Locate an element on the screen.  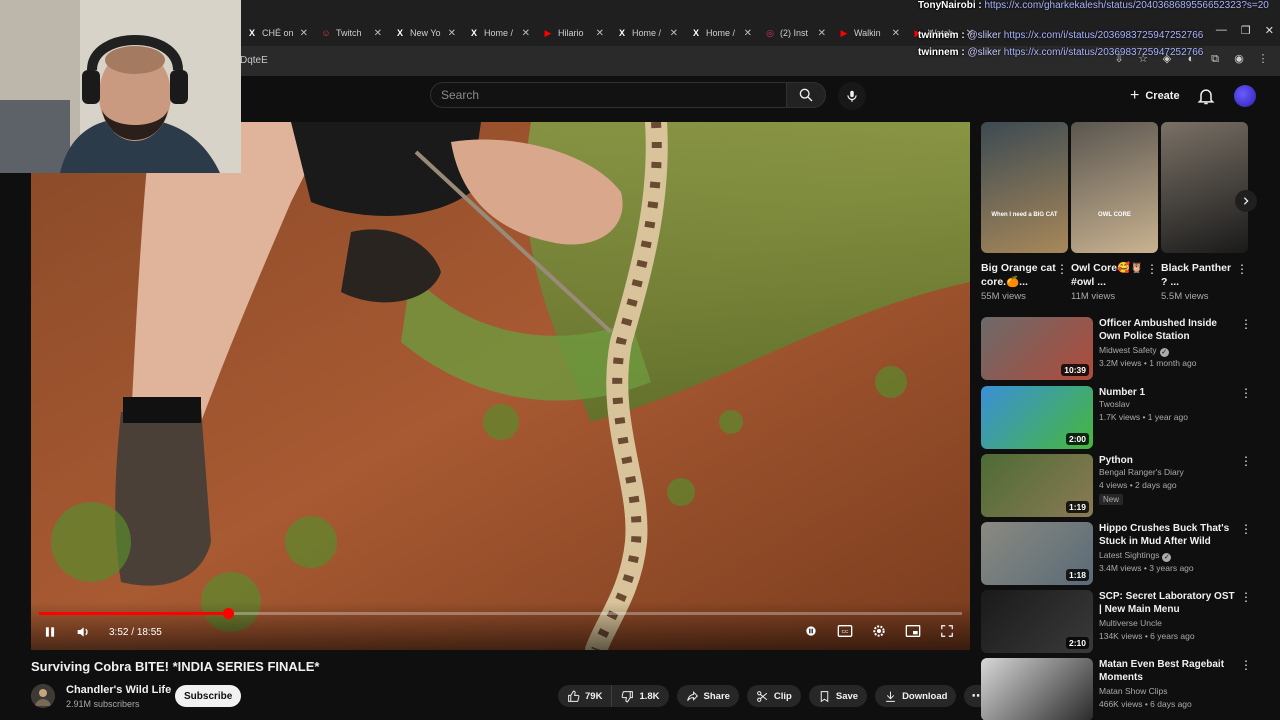
voice-search-button is located at coordinates (852, 96).